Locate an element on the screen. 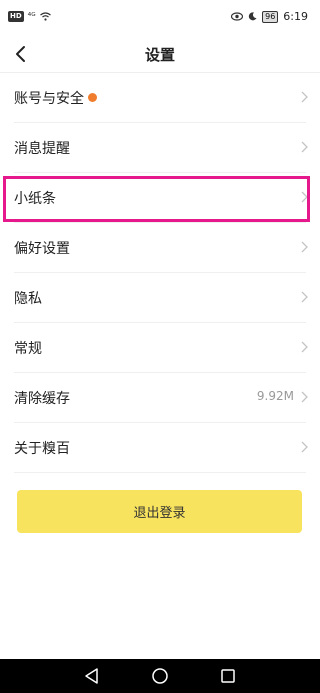 This screenshot has width=320, height=693. status-right: 96 6:19 is located at coordinates (269, 16).